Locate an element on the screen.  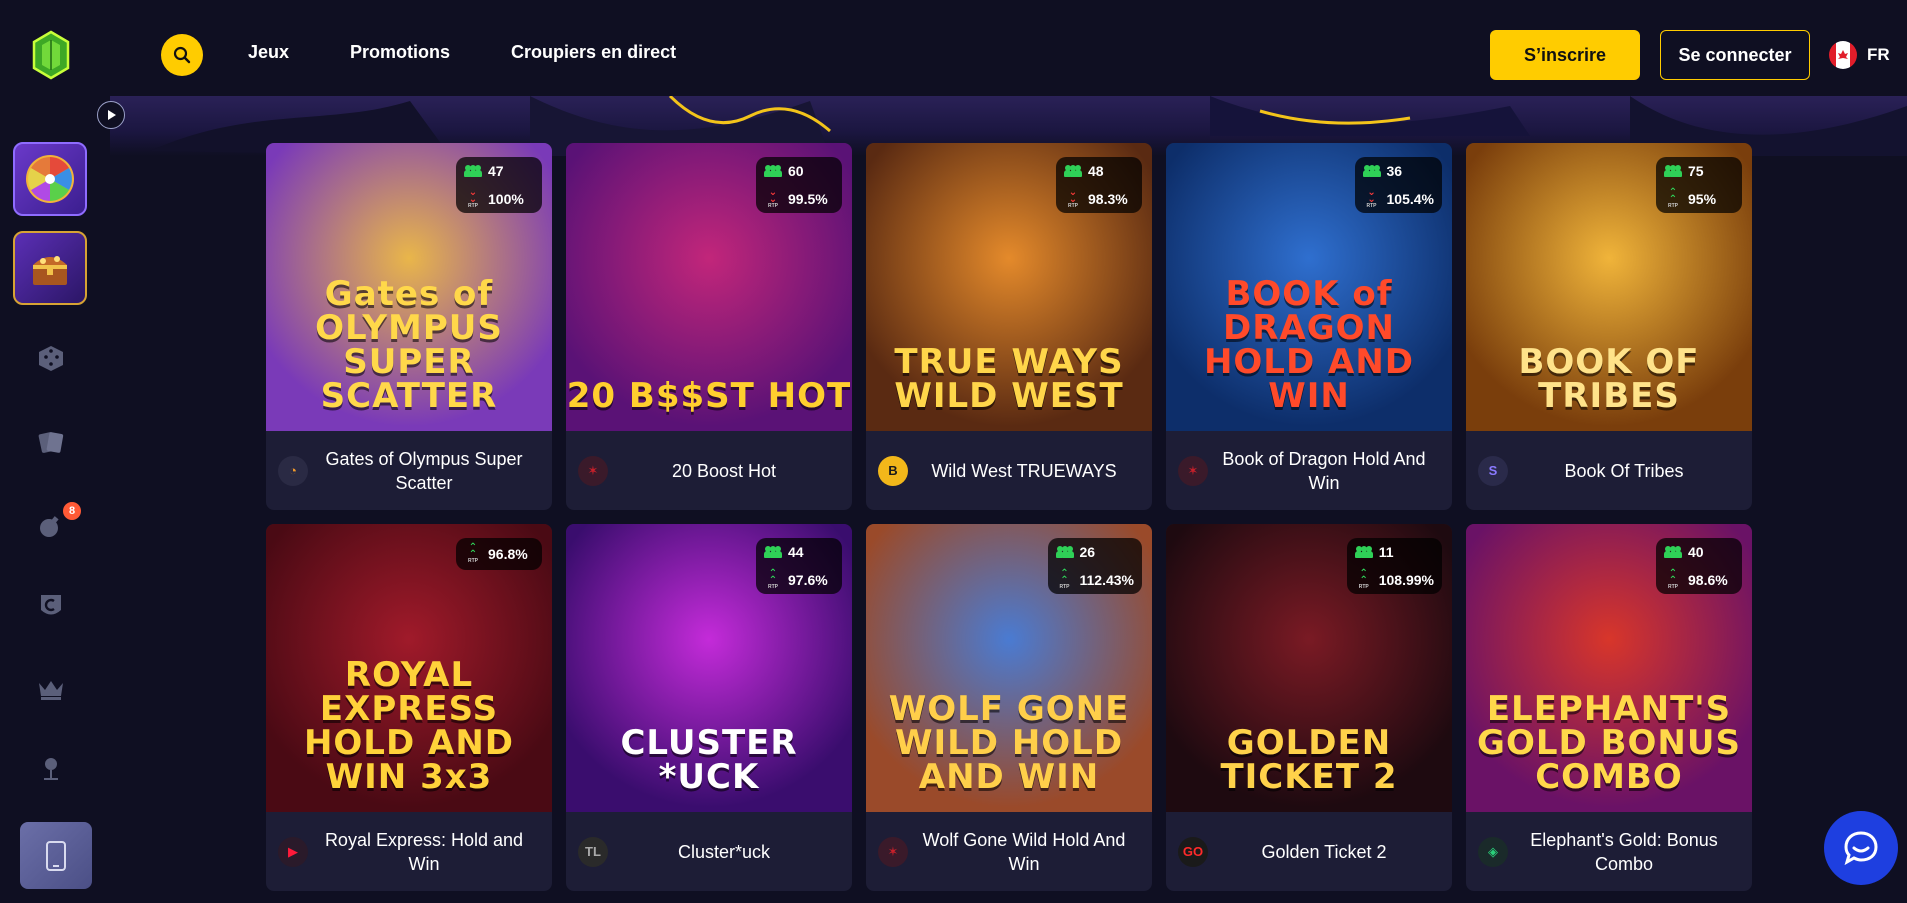
game-caption: GO Golden Ticket 2 is located at coordinates (1309, 851).